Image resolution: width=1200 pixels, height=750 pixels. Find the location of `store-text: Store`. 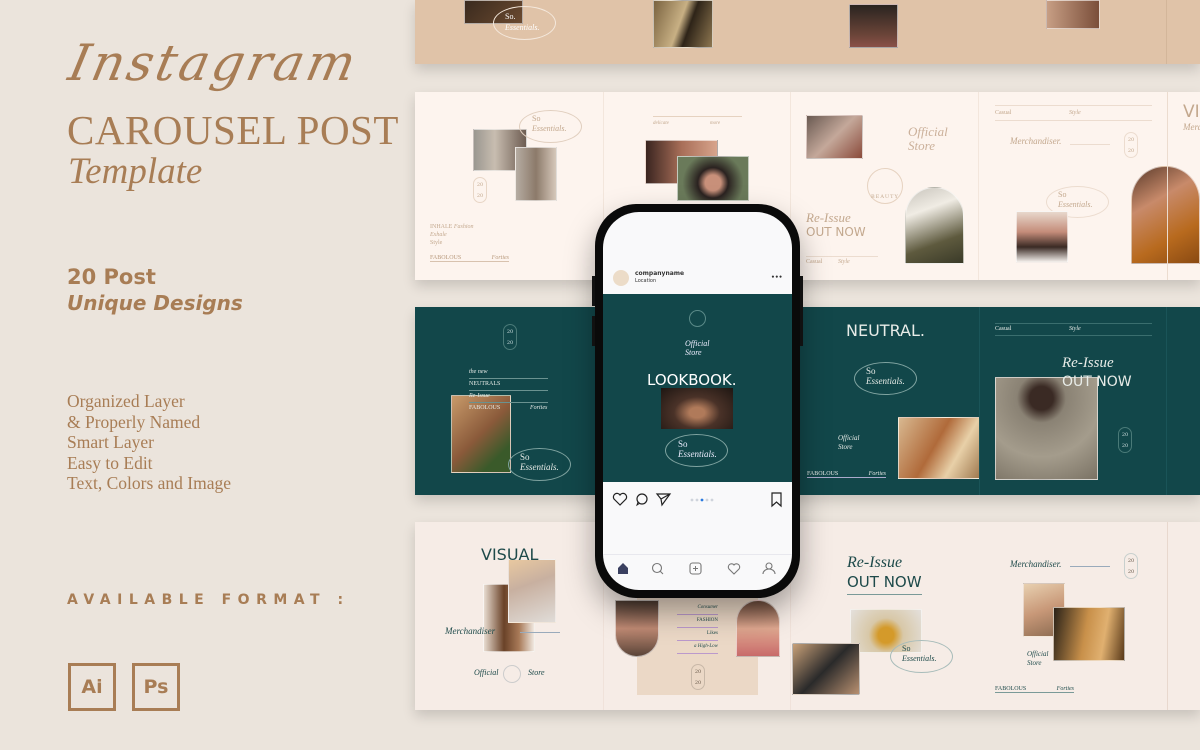

store-text: Store is located at coordinates (536, 672).